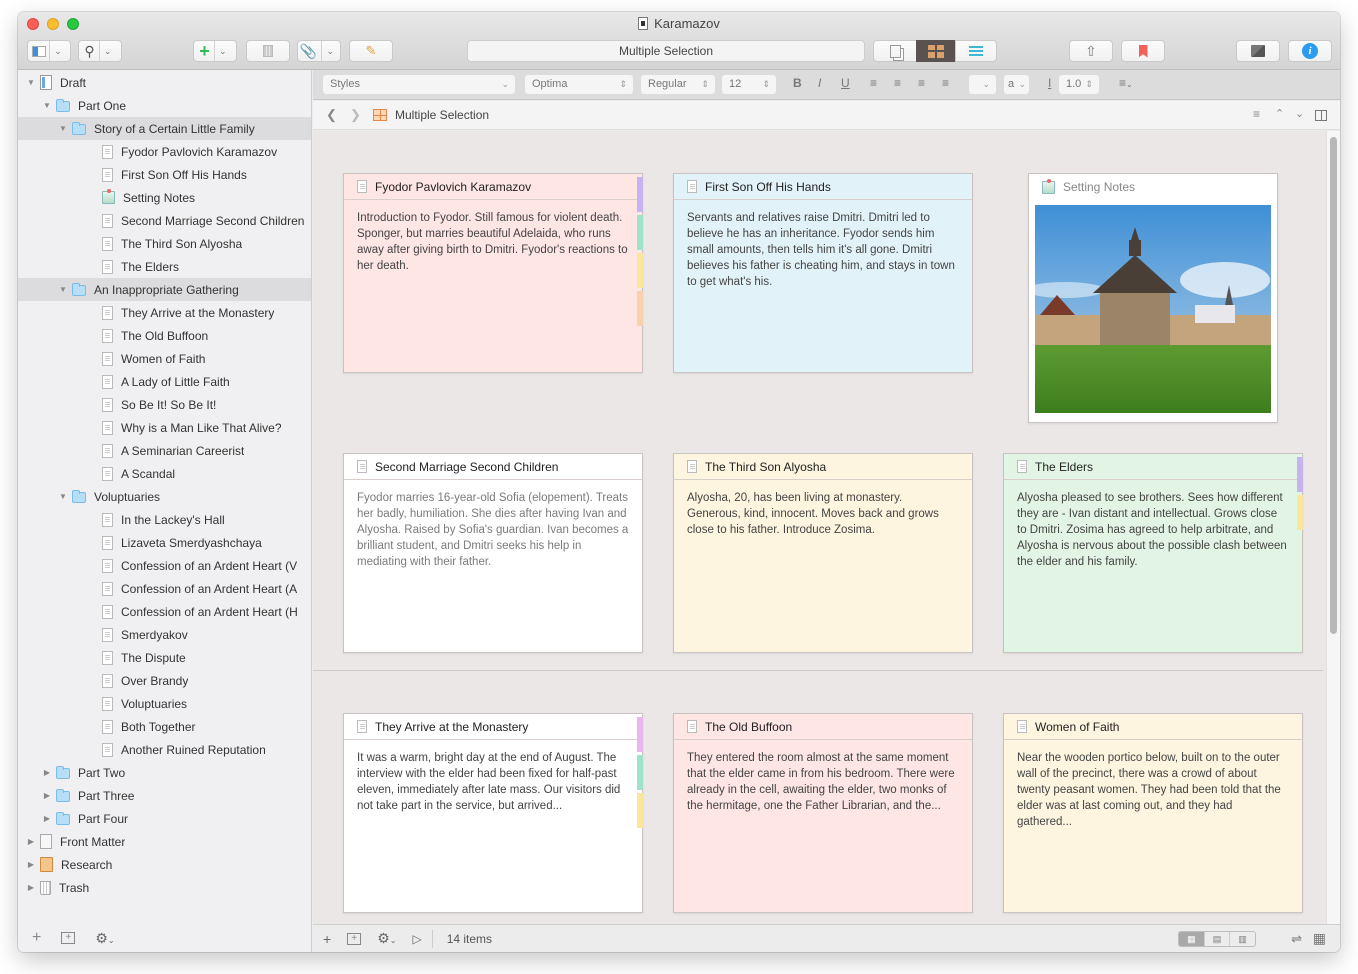  I want to click on add-card-icon: +, so click(327, 939).